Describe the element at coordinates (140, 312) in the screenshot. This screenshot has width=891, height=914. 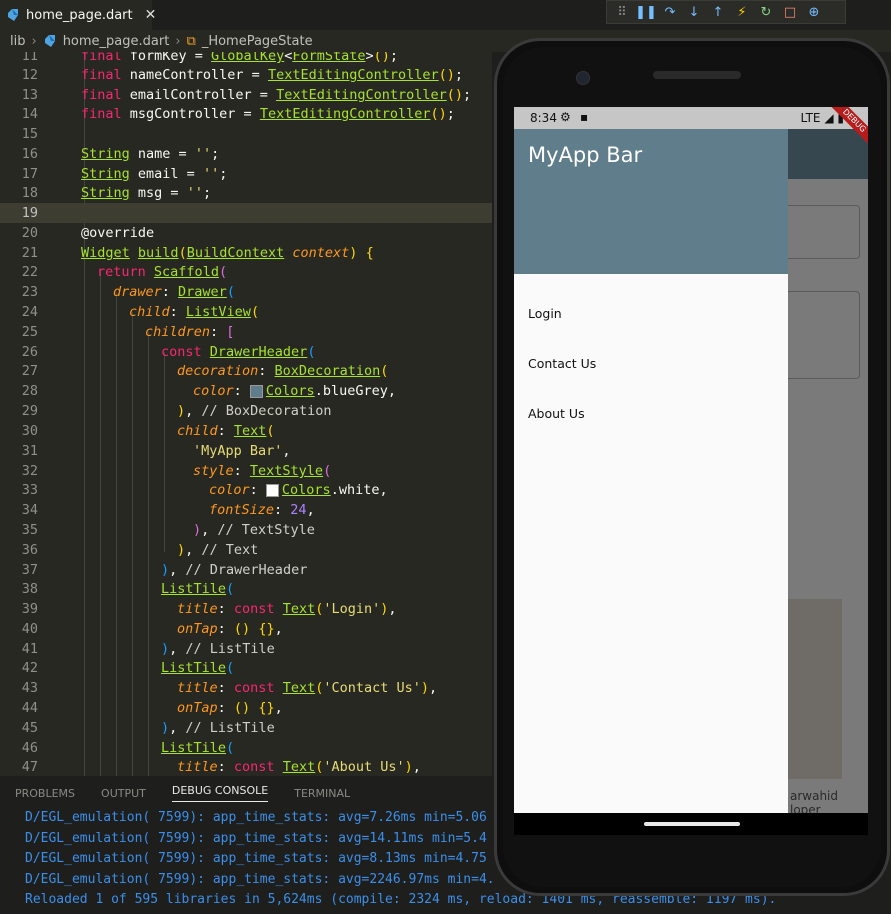
I see `code-line: 24 child: ListView(` at that location.